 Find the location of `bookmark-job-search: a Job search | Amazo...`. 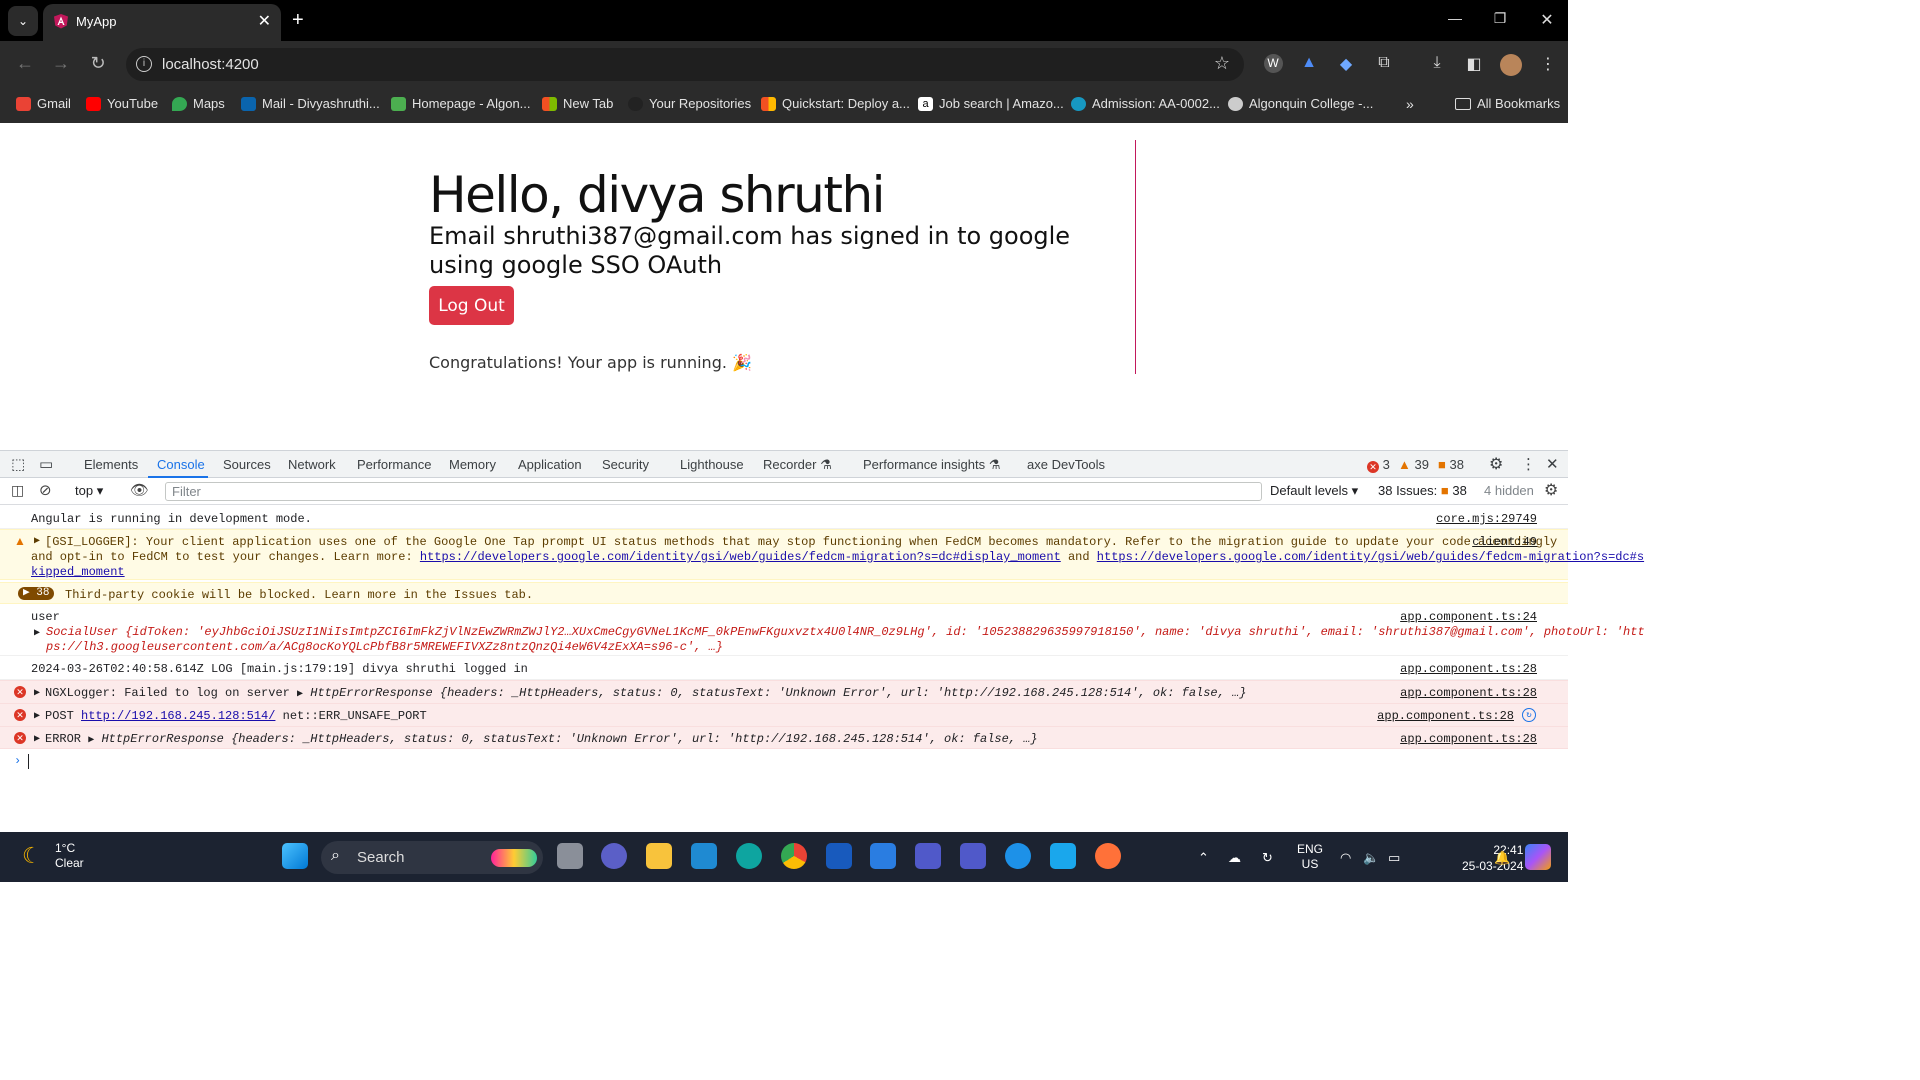

bookmark-job-search: a Job search | Amazo... is located at coordinates (991, 103).